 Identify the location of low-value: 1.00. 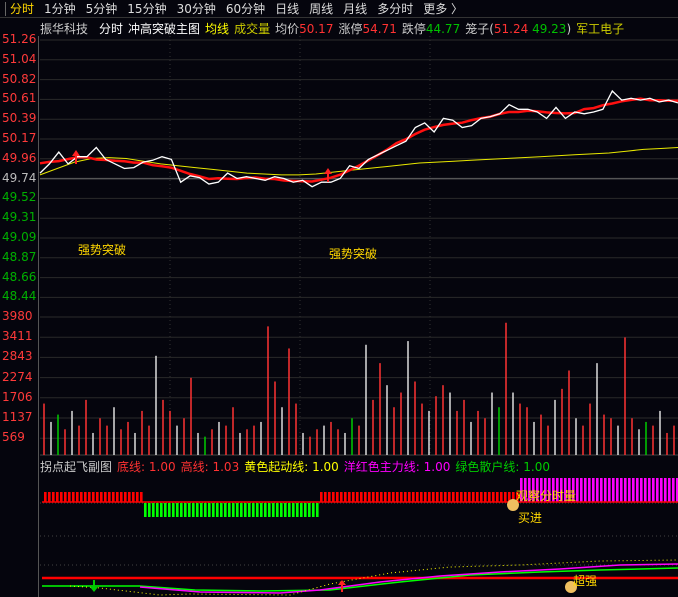
(162, 467).